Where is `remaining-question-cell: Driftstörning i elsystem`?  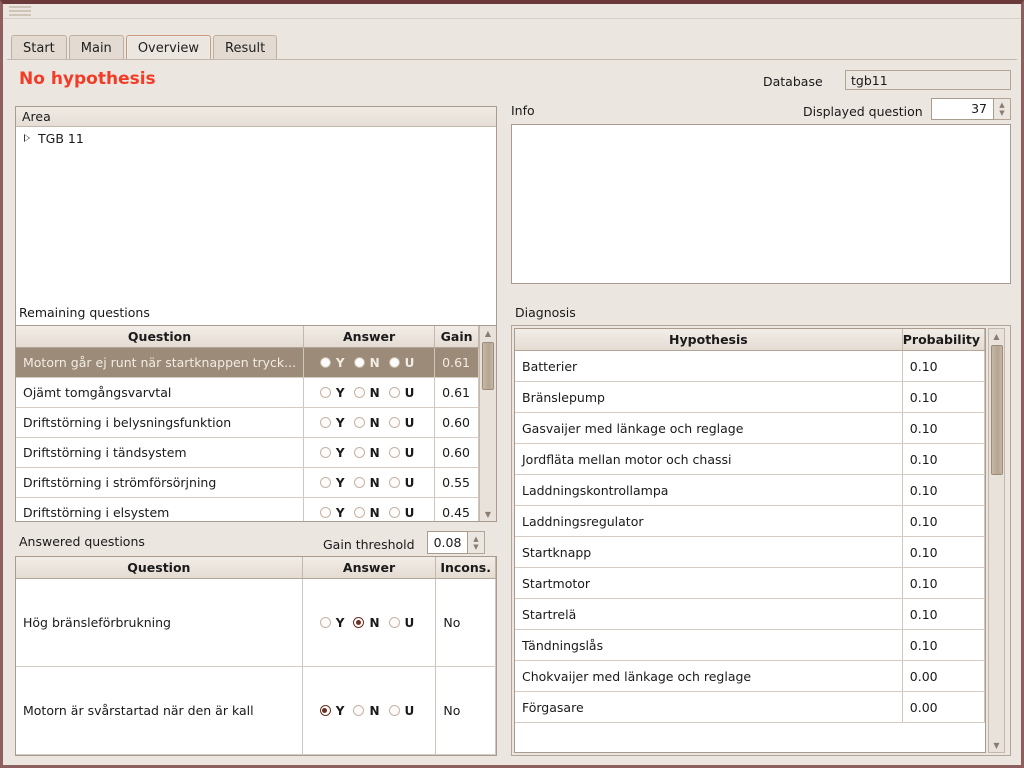 remaining-question-cell: Driftstörning i elsystem is located at coordinates (160, 509).